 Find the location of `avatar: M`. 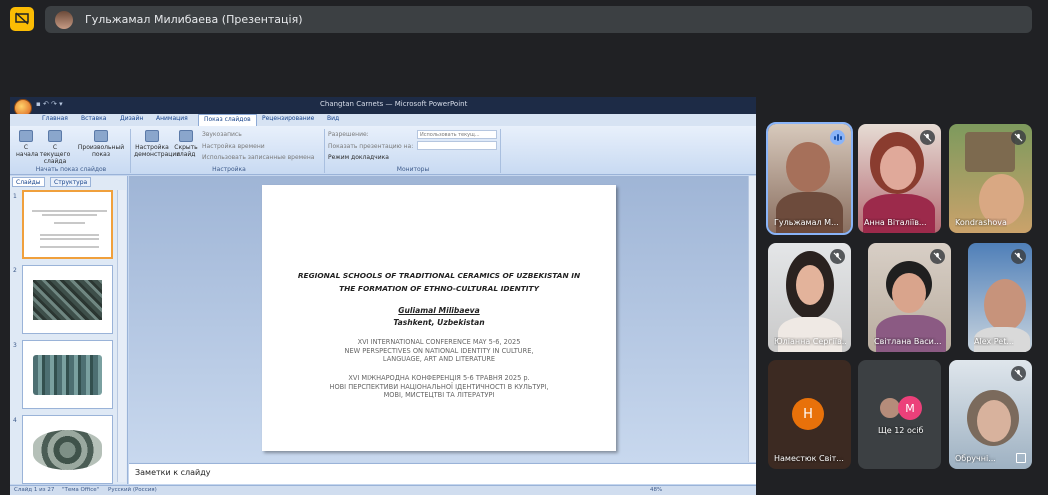

avatar: M is located at coordinates (910, 408).